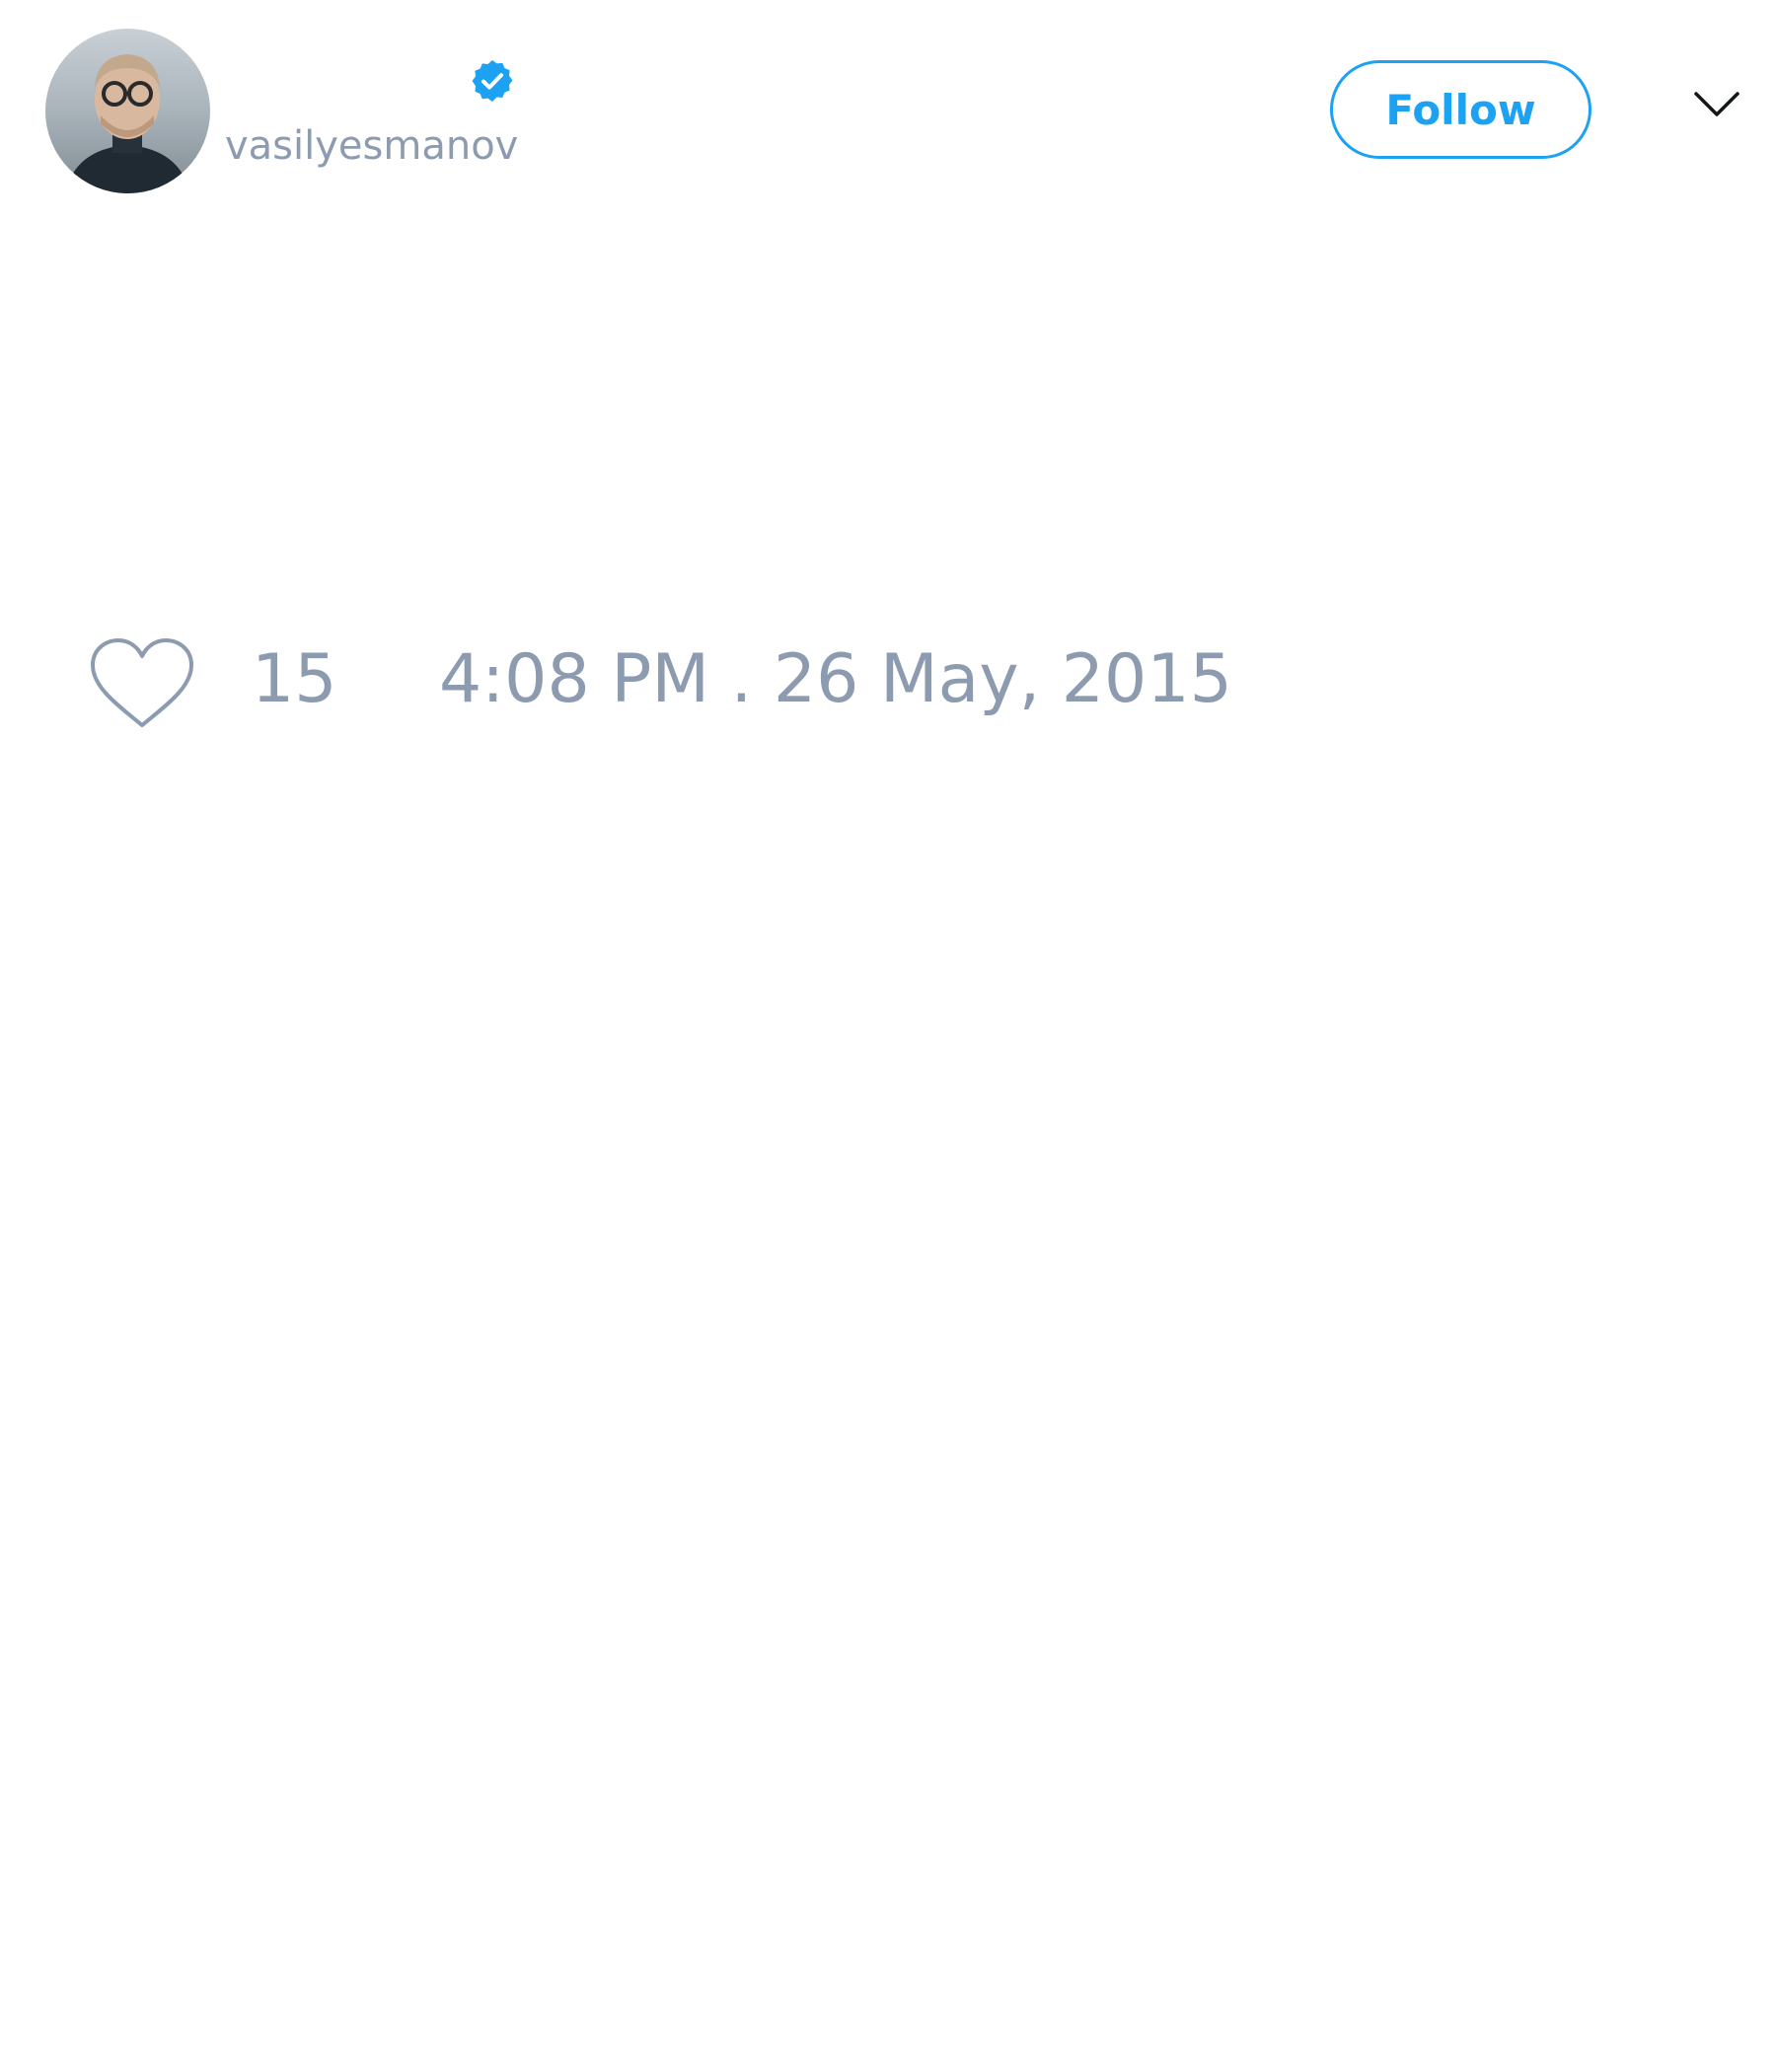 This screenshot has height=2072, width=1776. Describe the element at coordinates (142, 684) in the screenshot. I see `heart-outline-icon` at that location.